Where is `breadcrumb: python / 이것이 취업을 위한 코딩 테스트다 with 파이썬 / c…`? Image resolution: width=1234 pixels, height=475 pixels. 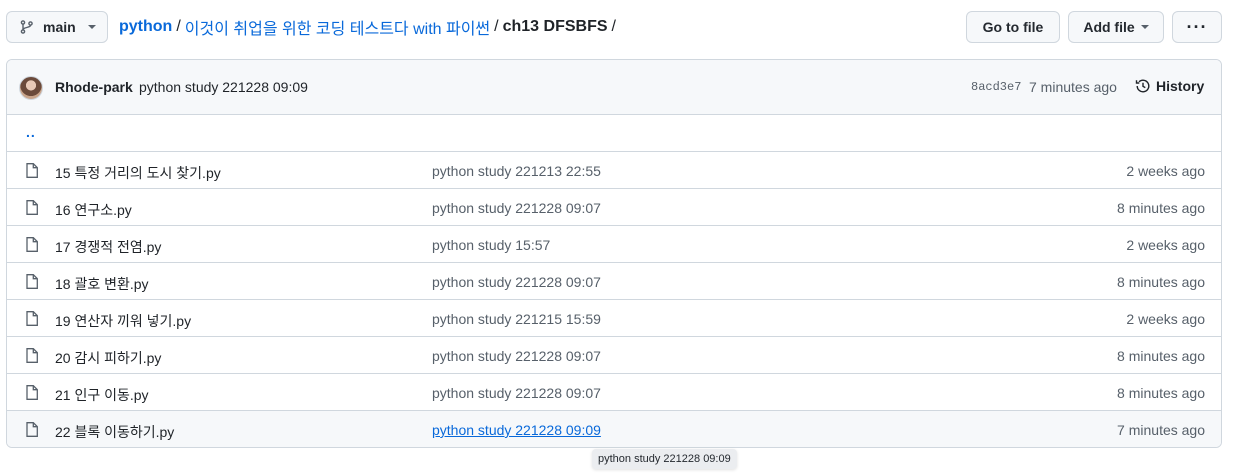 breadcrumb: python / 이것이 취업을 위한 코딩 테스트다 with 파이썬 / c… is located at coordinates (369, 27).